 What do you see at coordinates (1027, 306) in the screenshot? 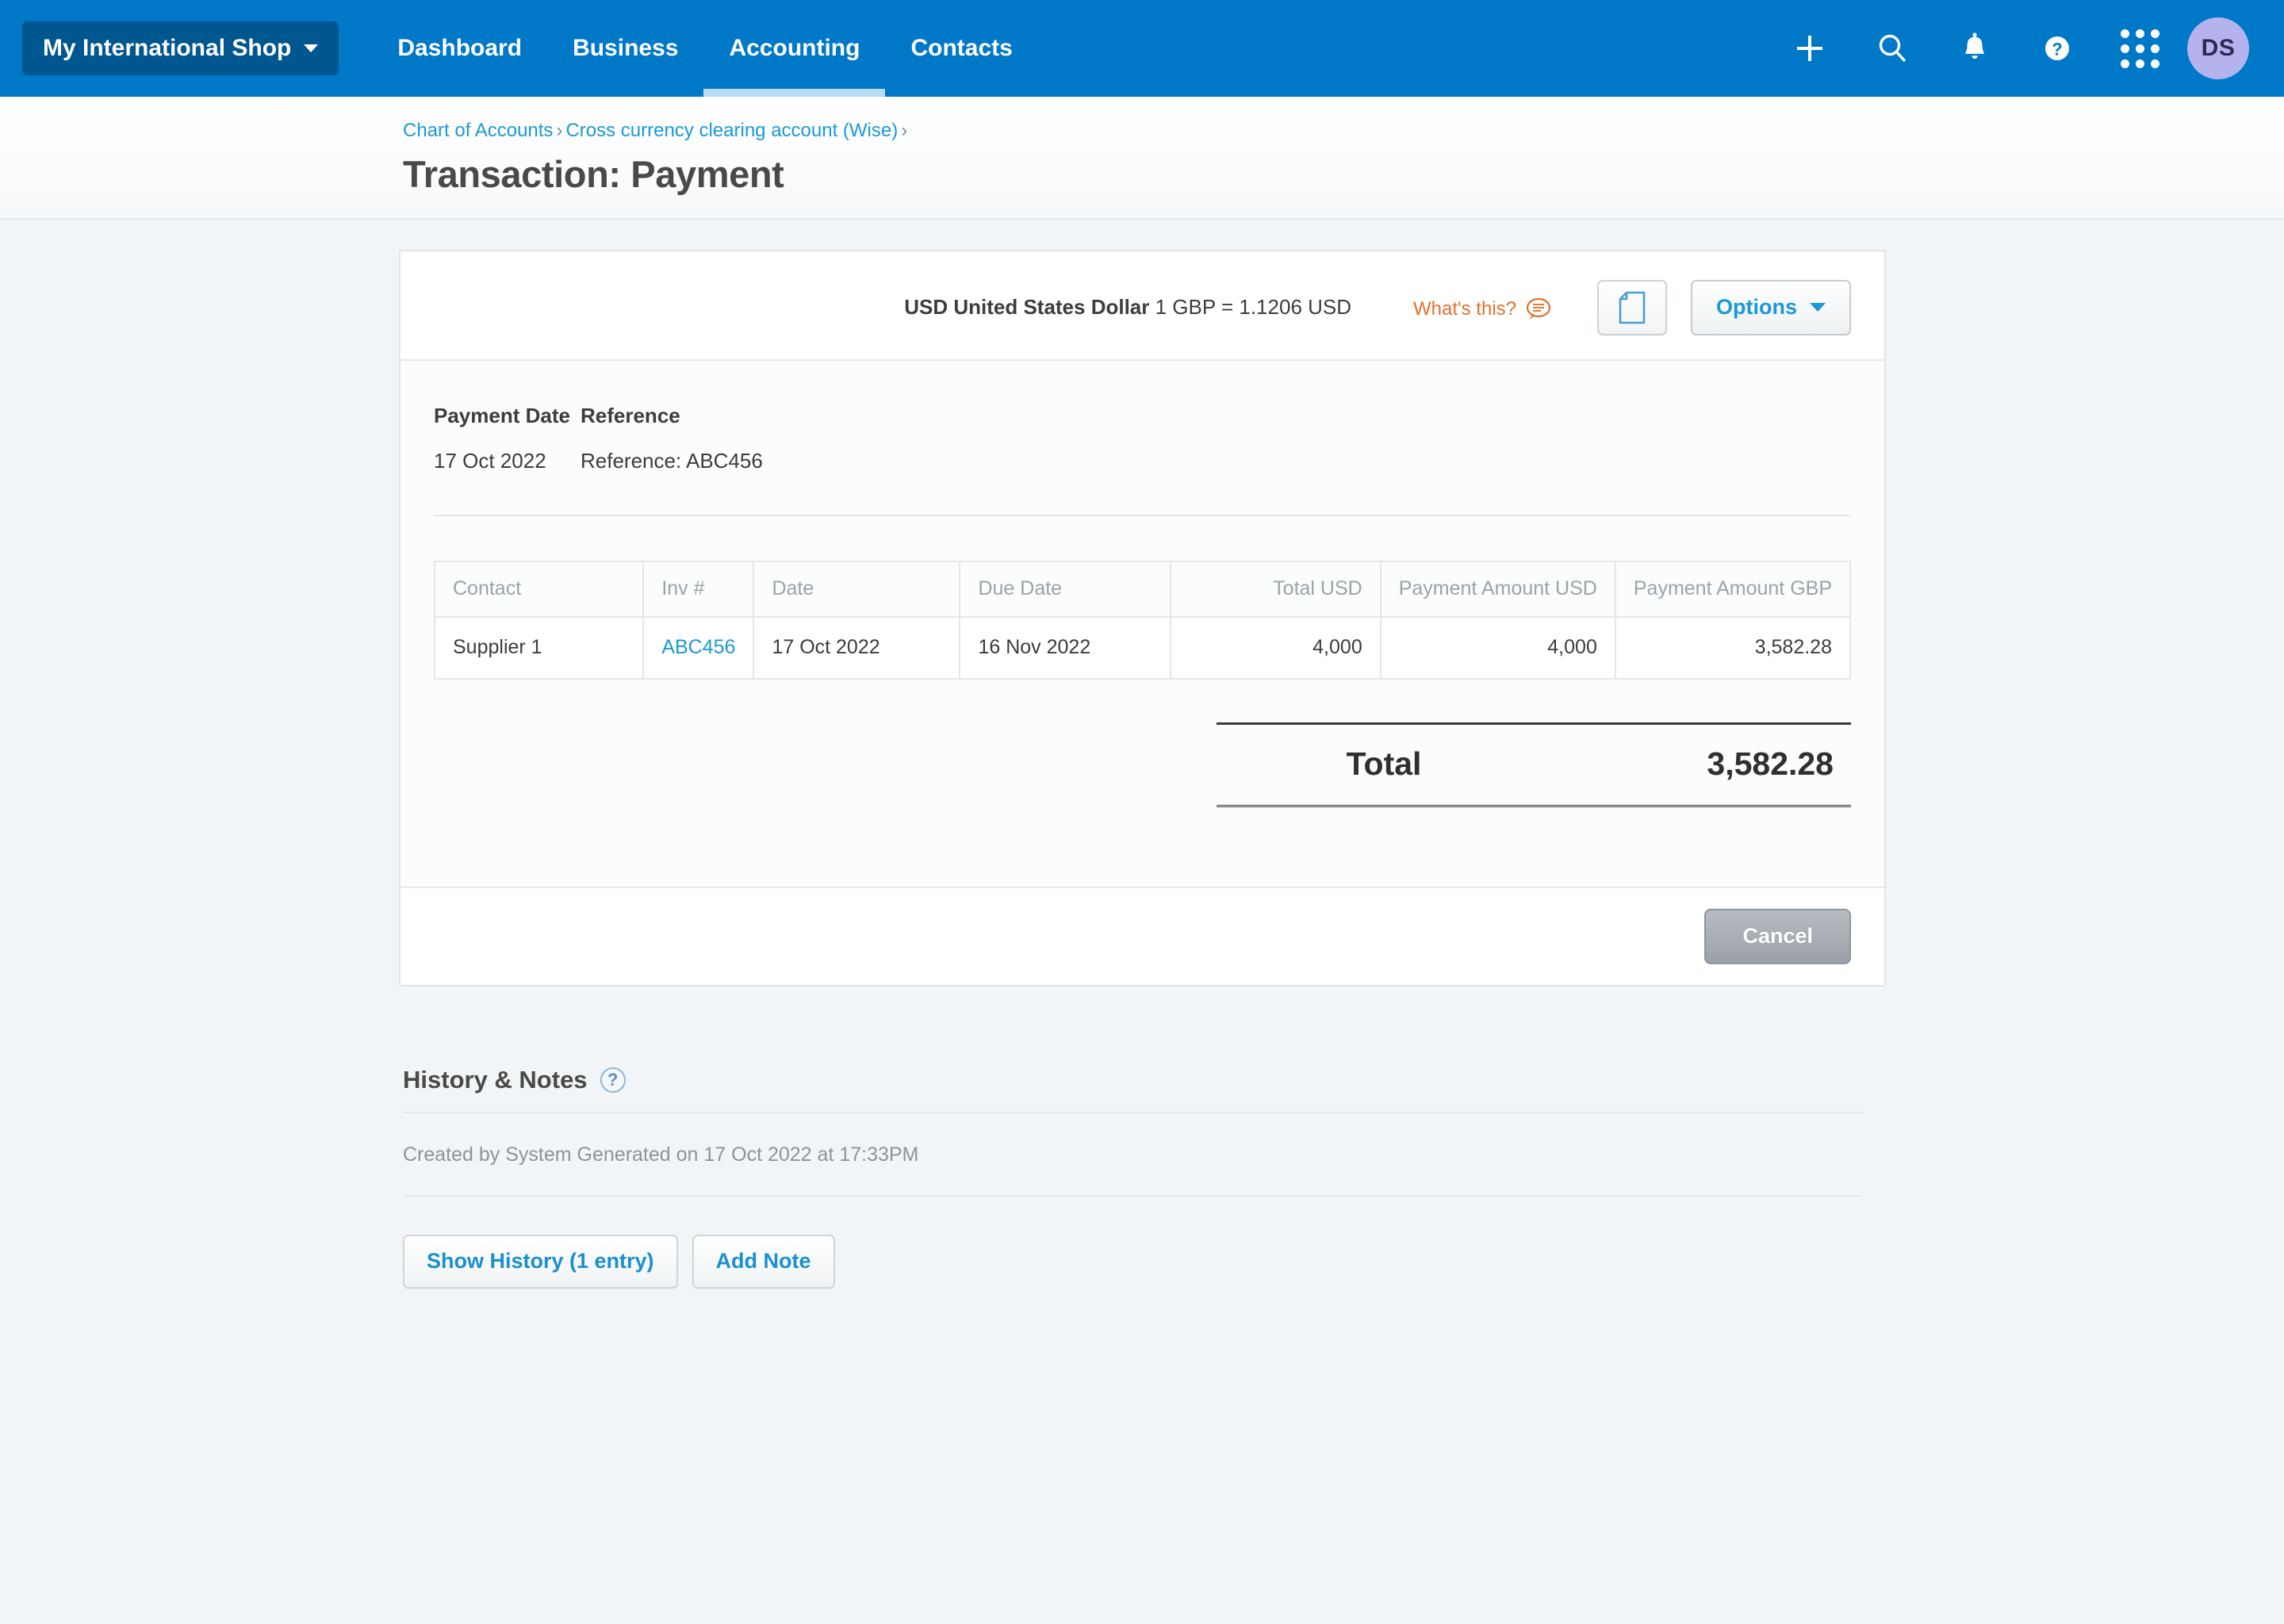
I see `currency-name: USD United States Dollar` at bounding box center [1027, 306].